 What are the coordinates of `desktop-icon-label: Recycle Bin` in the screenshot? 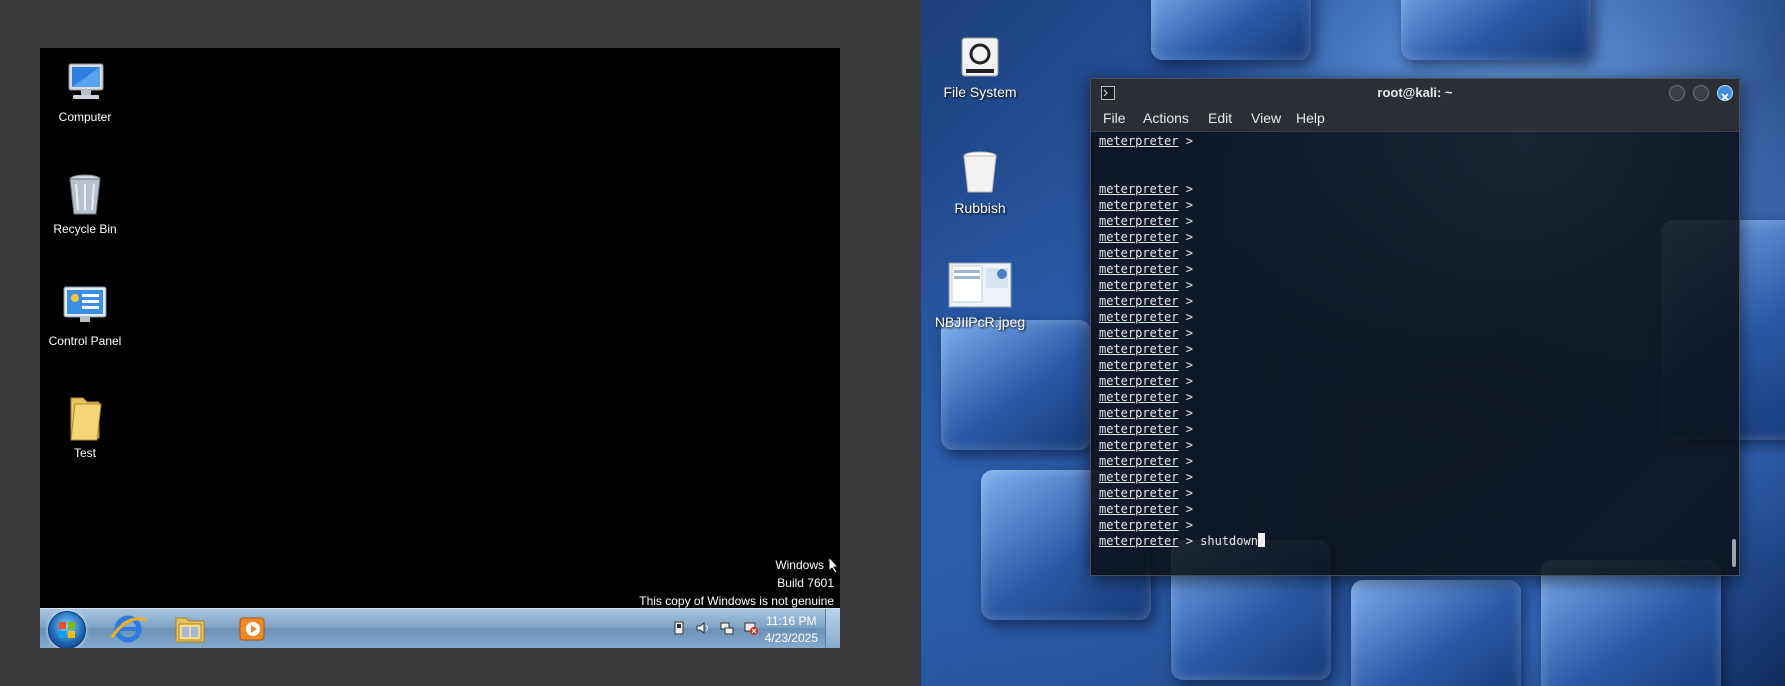 It's located at (85, 229).